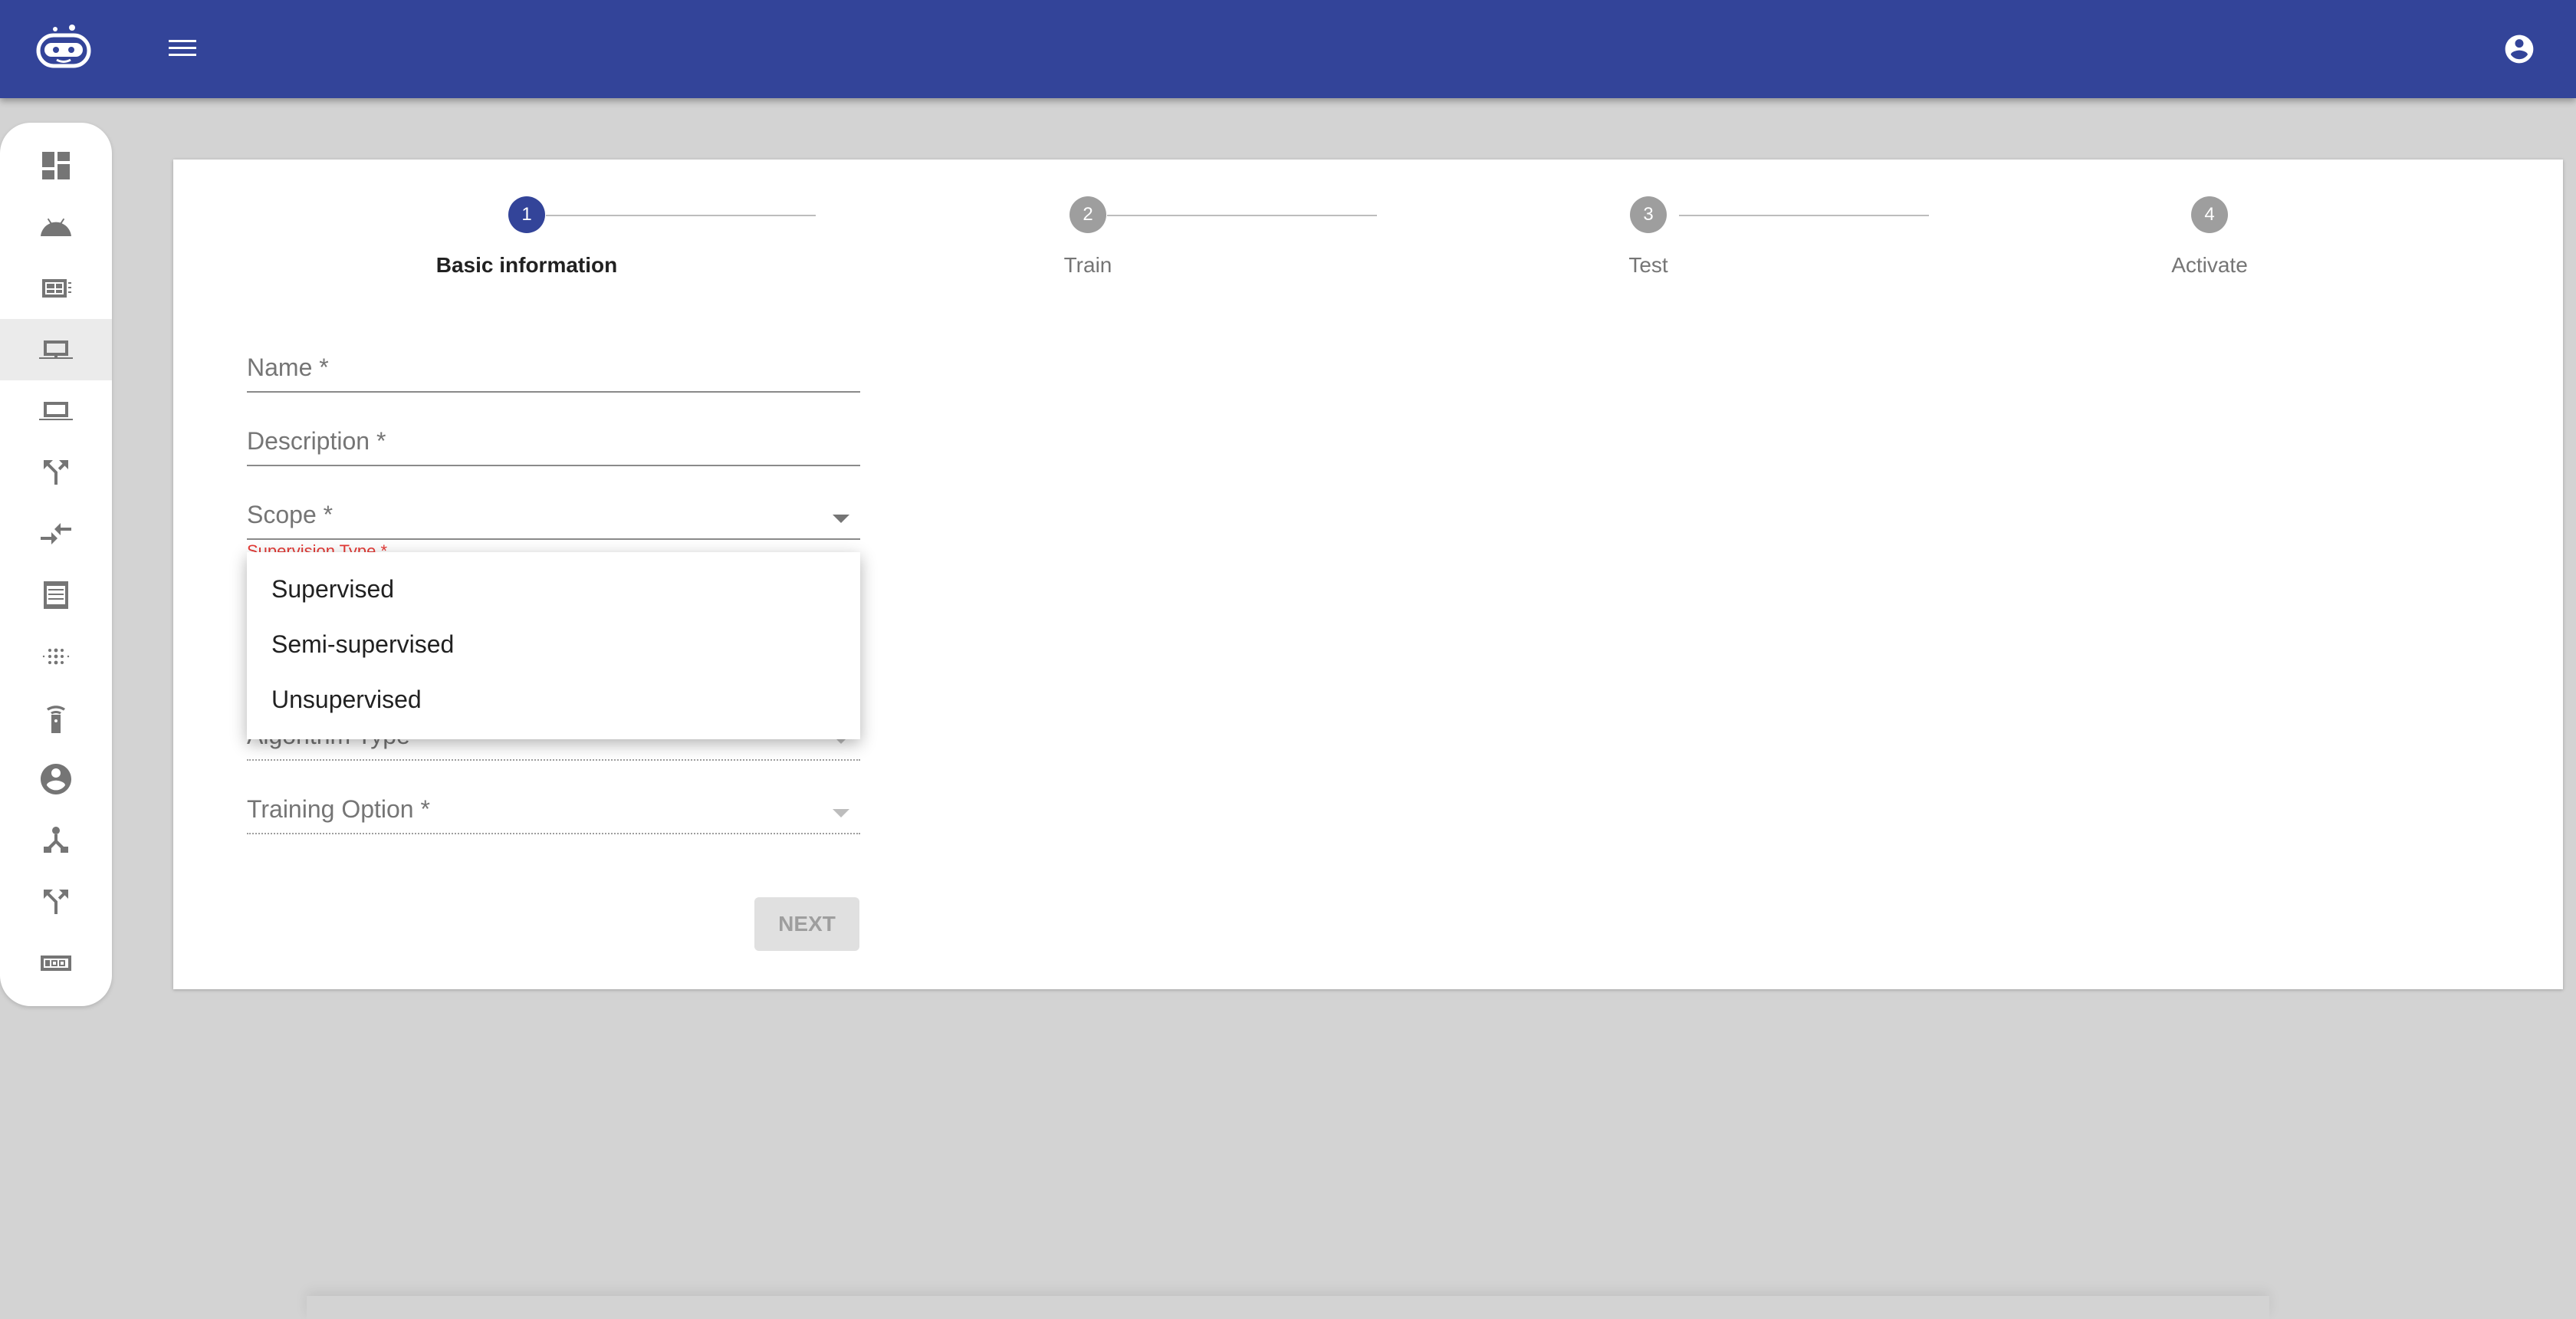 The width and height of the screenshot is (2576, 1319). I want to click on hamburger-menu-icon, so click(182, 48).